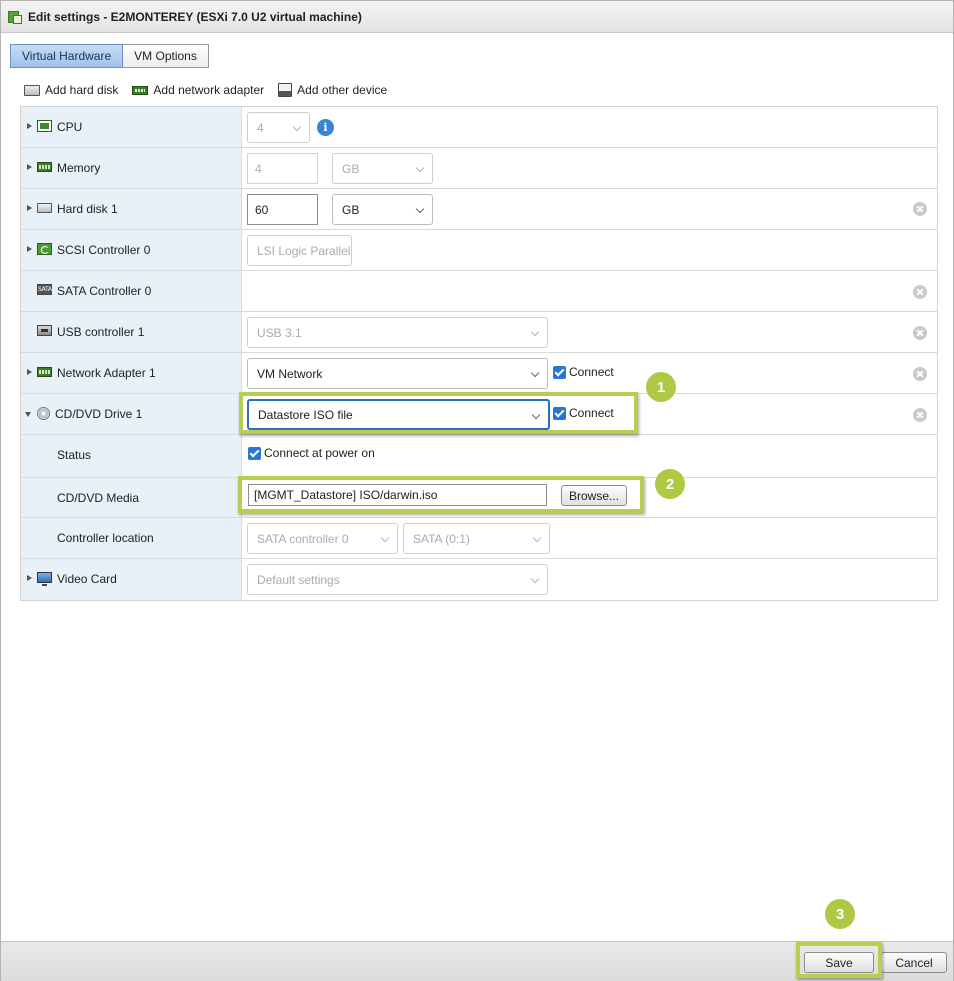 The image size is (954, 981). I want to click on add-network-adapter-button: Add network adapter, so click(198, 90).